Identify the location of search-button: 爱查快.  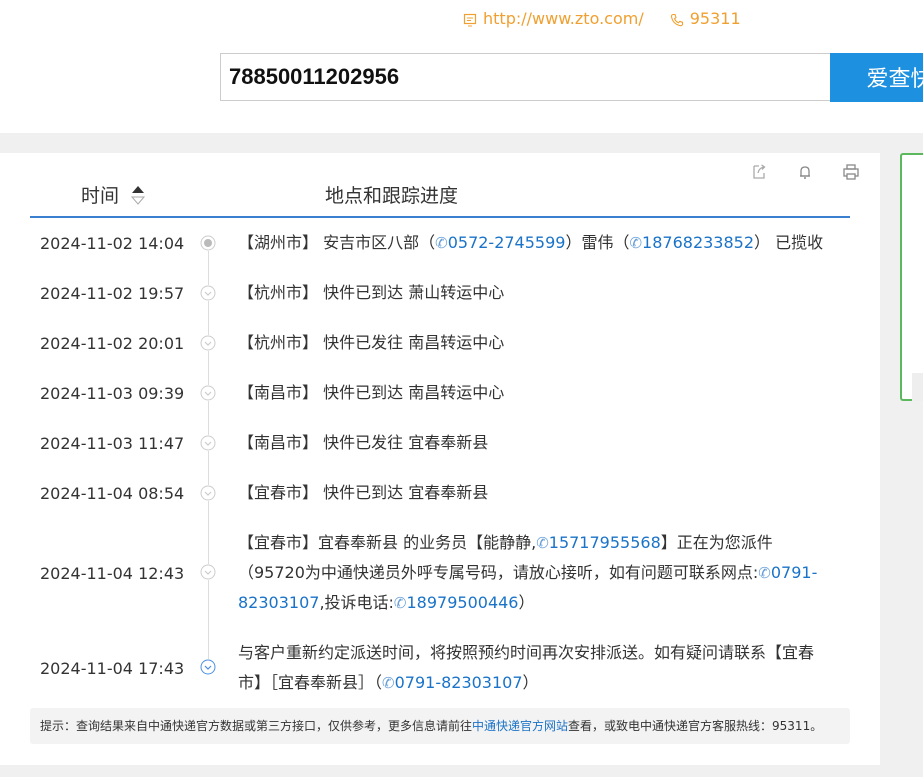
(876, 77).